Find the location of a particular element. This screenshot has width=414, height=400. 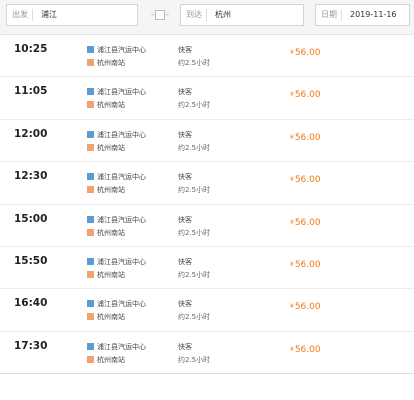

swap-button: – – is located at coordinates (160, 15).